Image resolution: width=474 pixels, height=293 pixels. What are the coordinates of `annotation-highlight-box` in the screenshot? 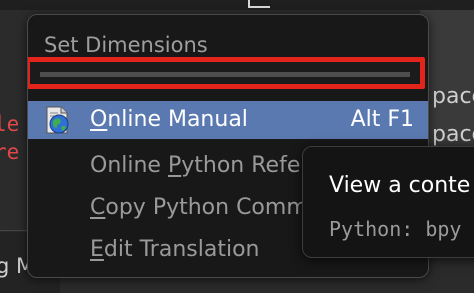 It's located at (226, 73).